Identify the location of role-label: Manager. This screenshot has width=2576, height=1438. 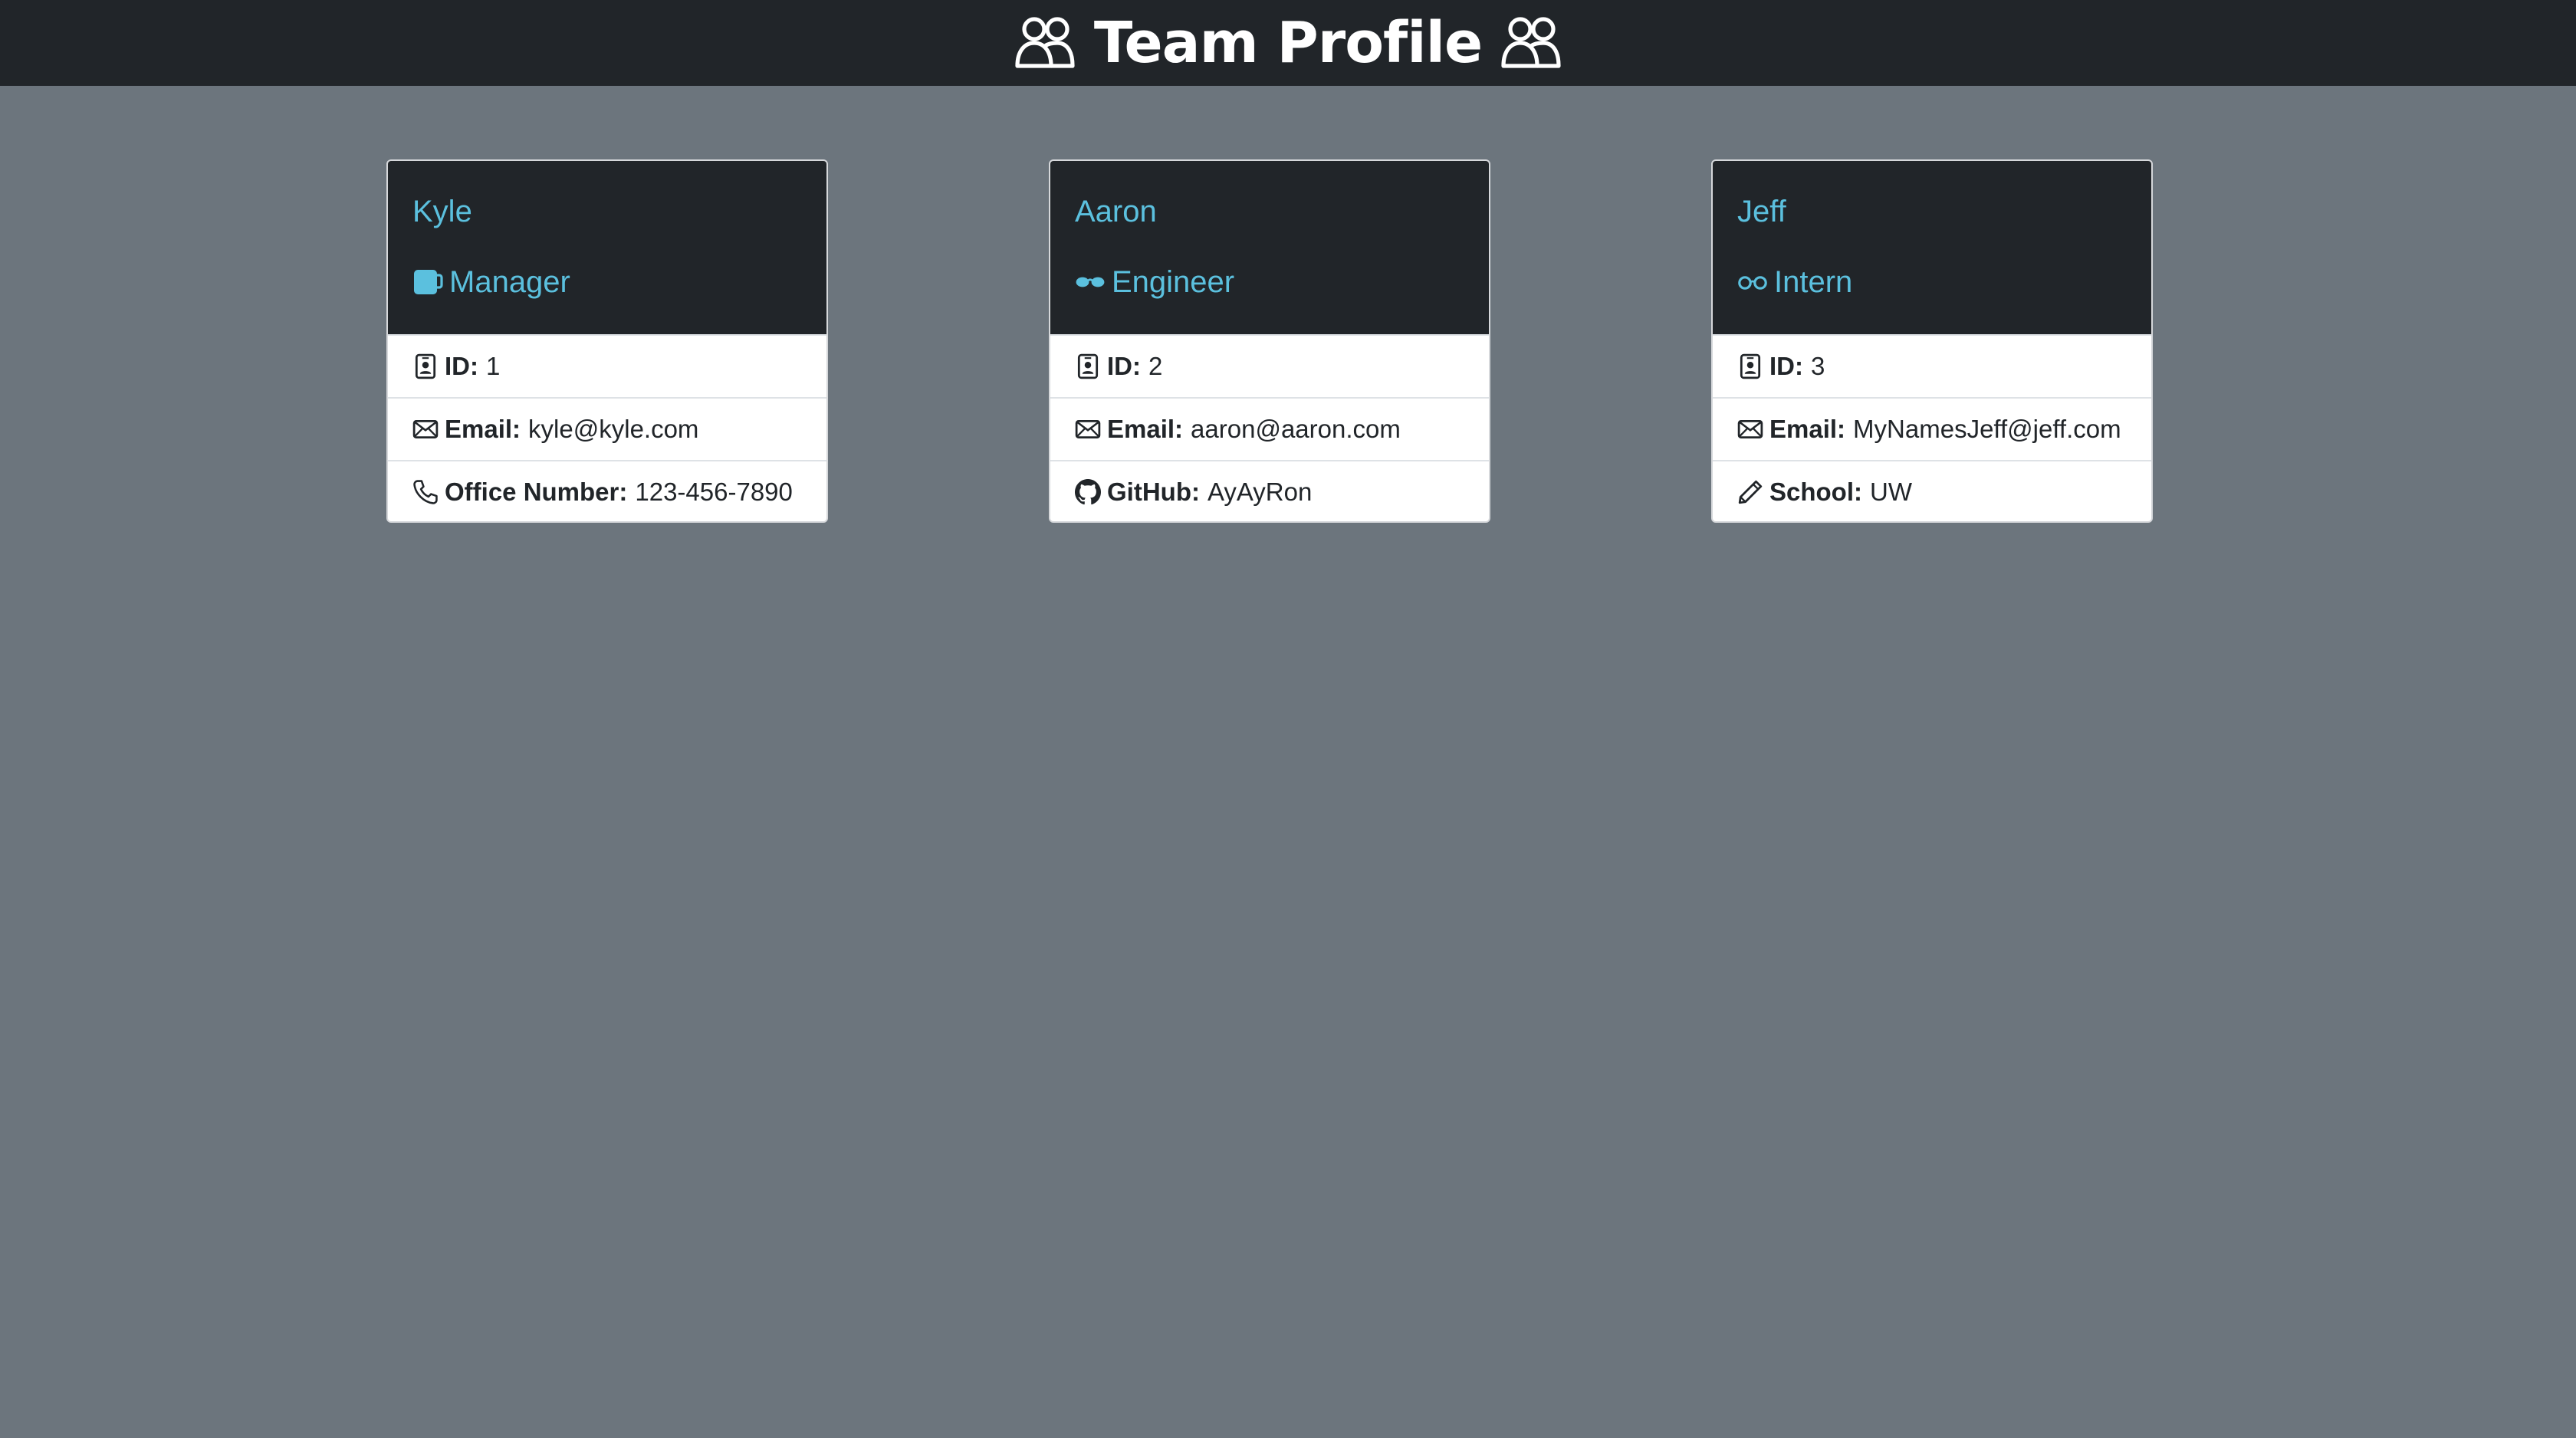
(510, 282).